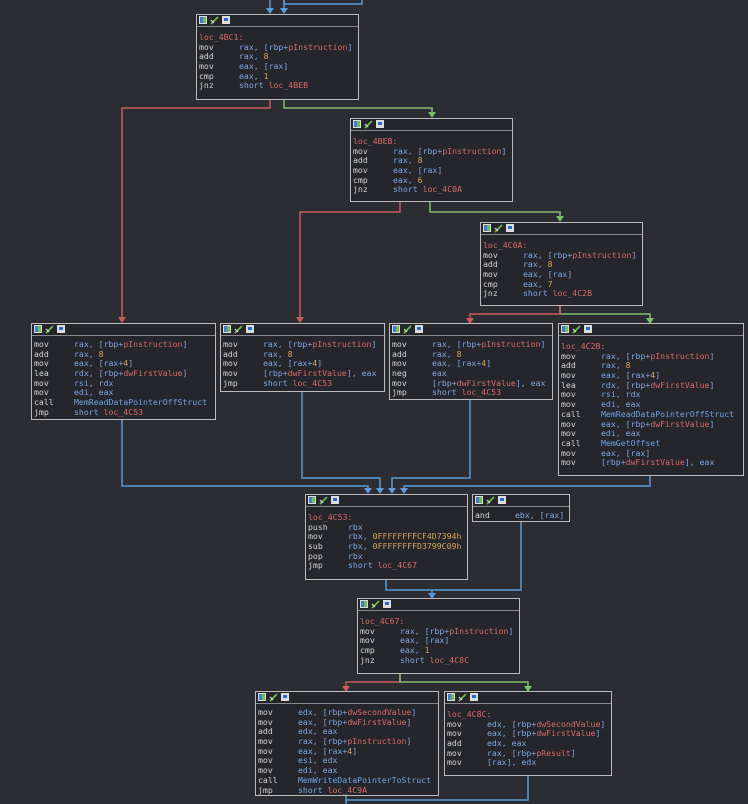  I want to click on block-label: loc_4C53:, so click(386, 517).